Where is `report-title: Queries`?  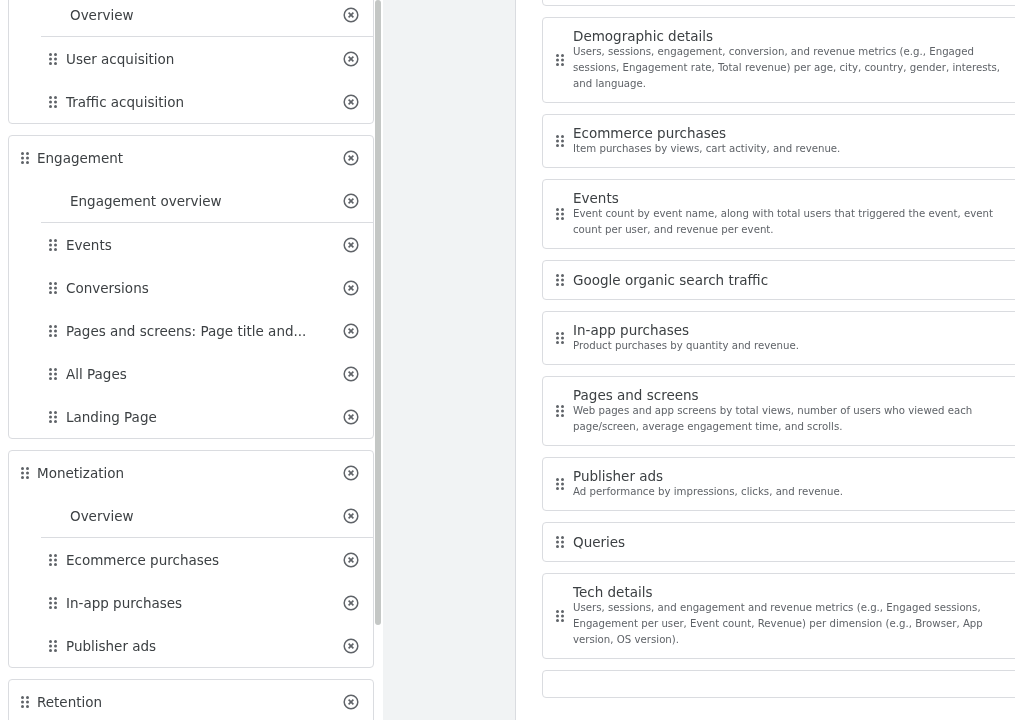 report-title: Queries is located at coordinates (599, 542).